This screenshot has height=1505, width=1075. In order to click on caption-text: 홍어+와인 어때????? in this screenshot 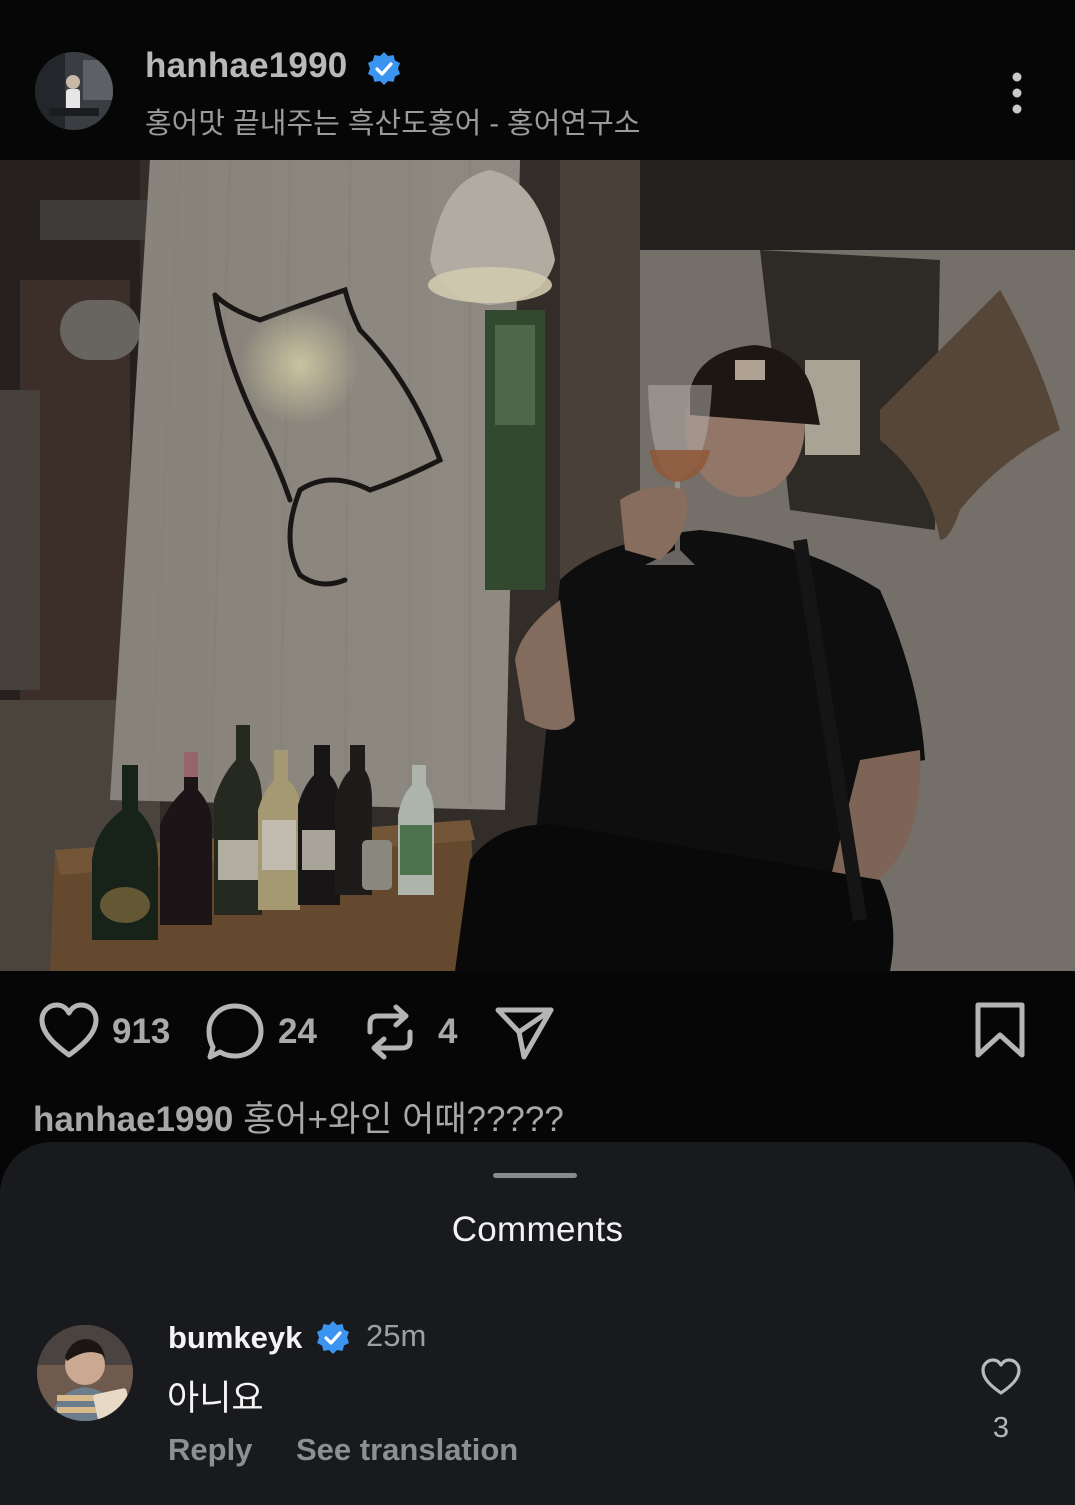, I will do `click(403, 1119)`.